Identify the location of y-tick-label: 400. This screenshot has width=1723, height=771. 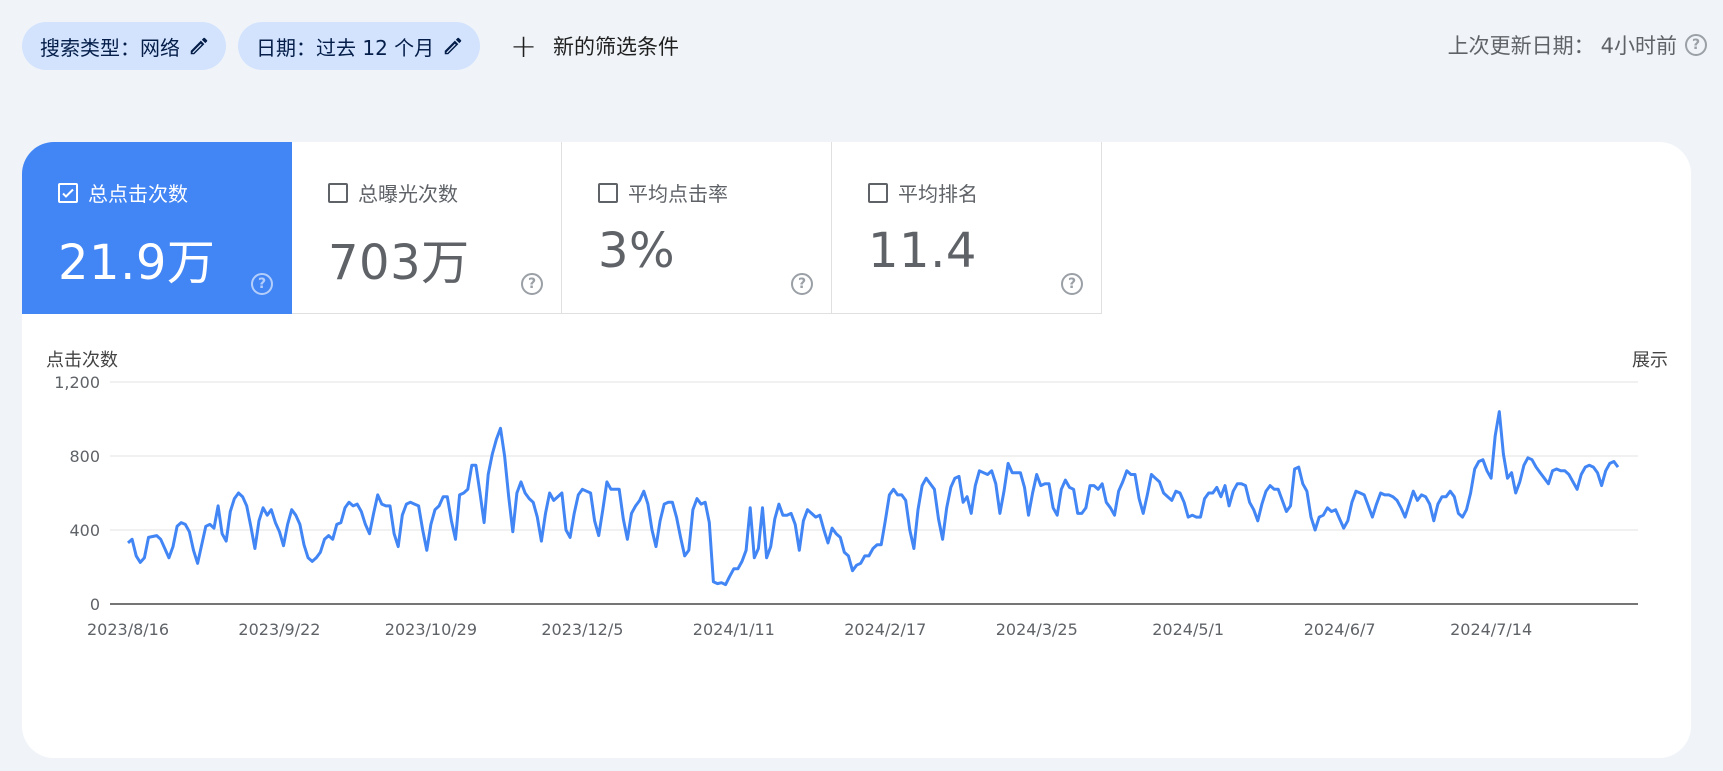
(84, 530).